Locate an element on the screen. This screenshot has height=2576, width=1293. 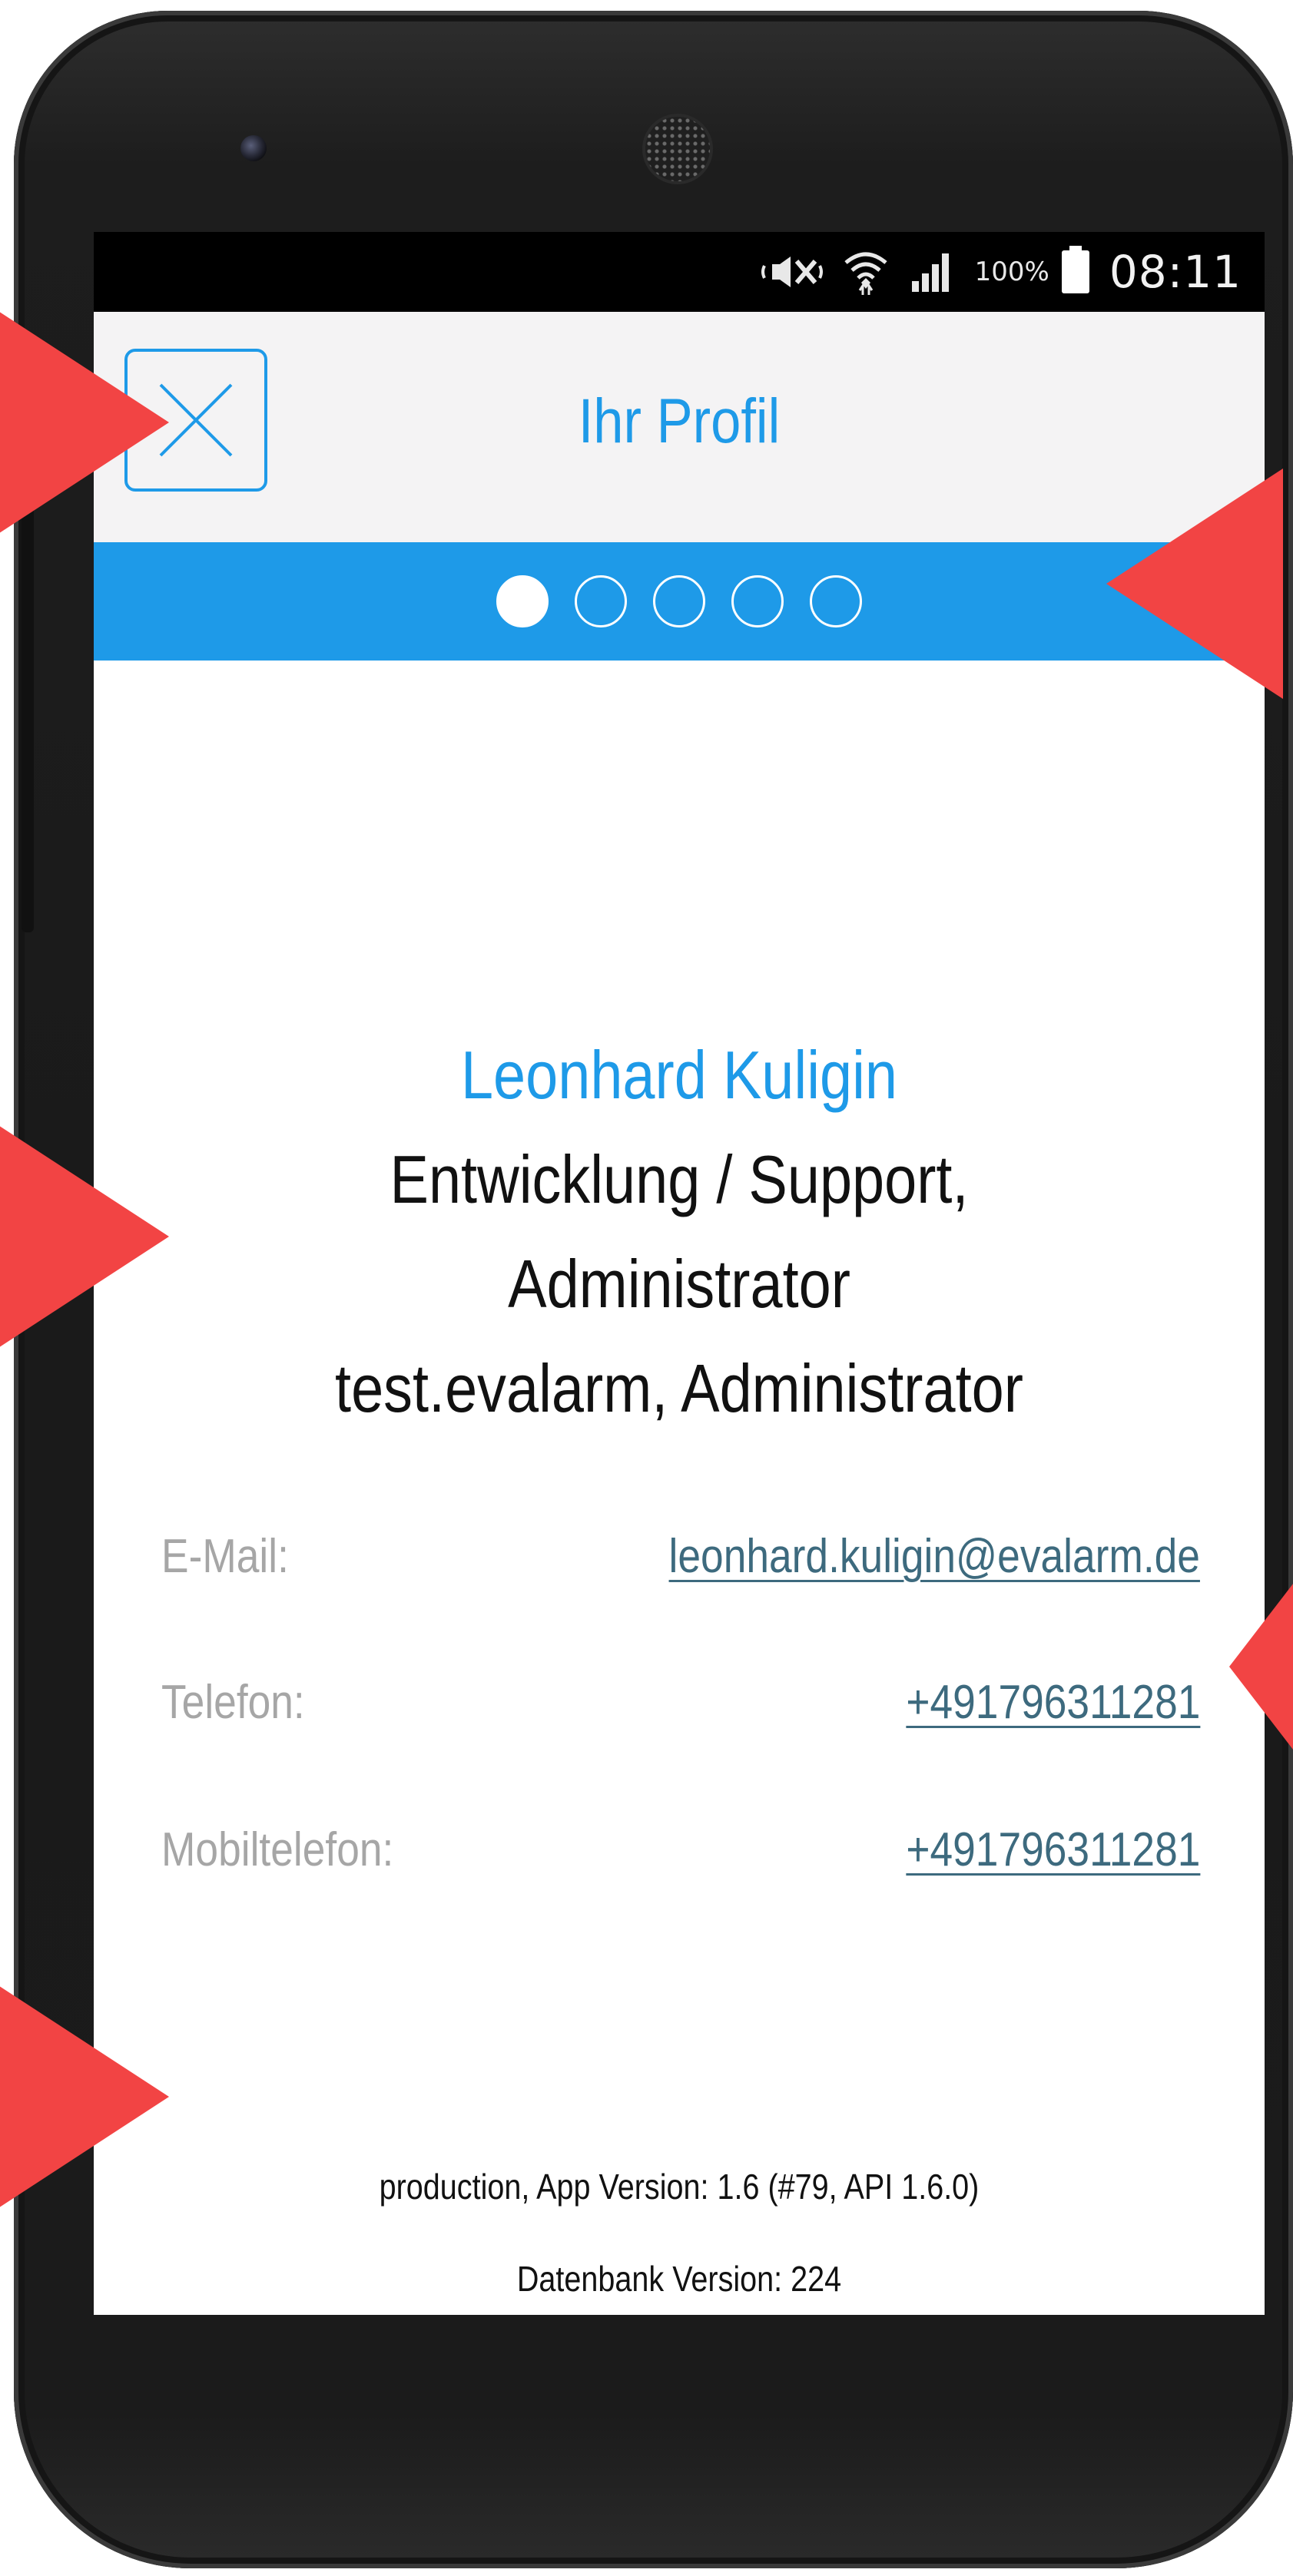
profile-name: Leonhard Kuligin is located at coordinates (679, 1075).